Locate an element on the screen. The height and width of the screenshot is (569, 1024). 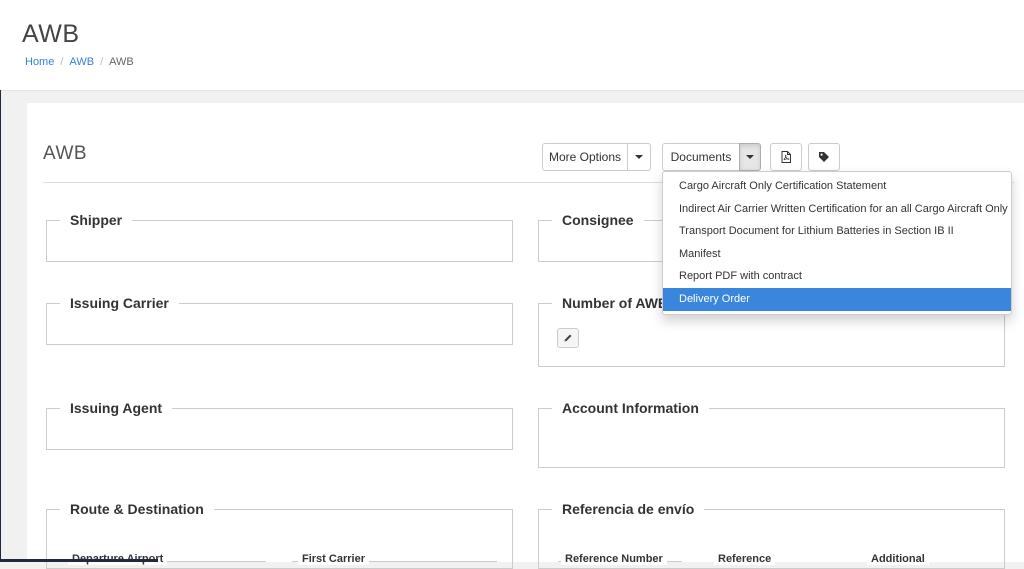
shipper-label: Shipper is located at coordinates (96, 220).